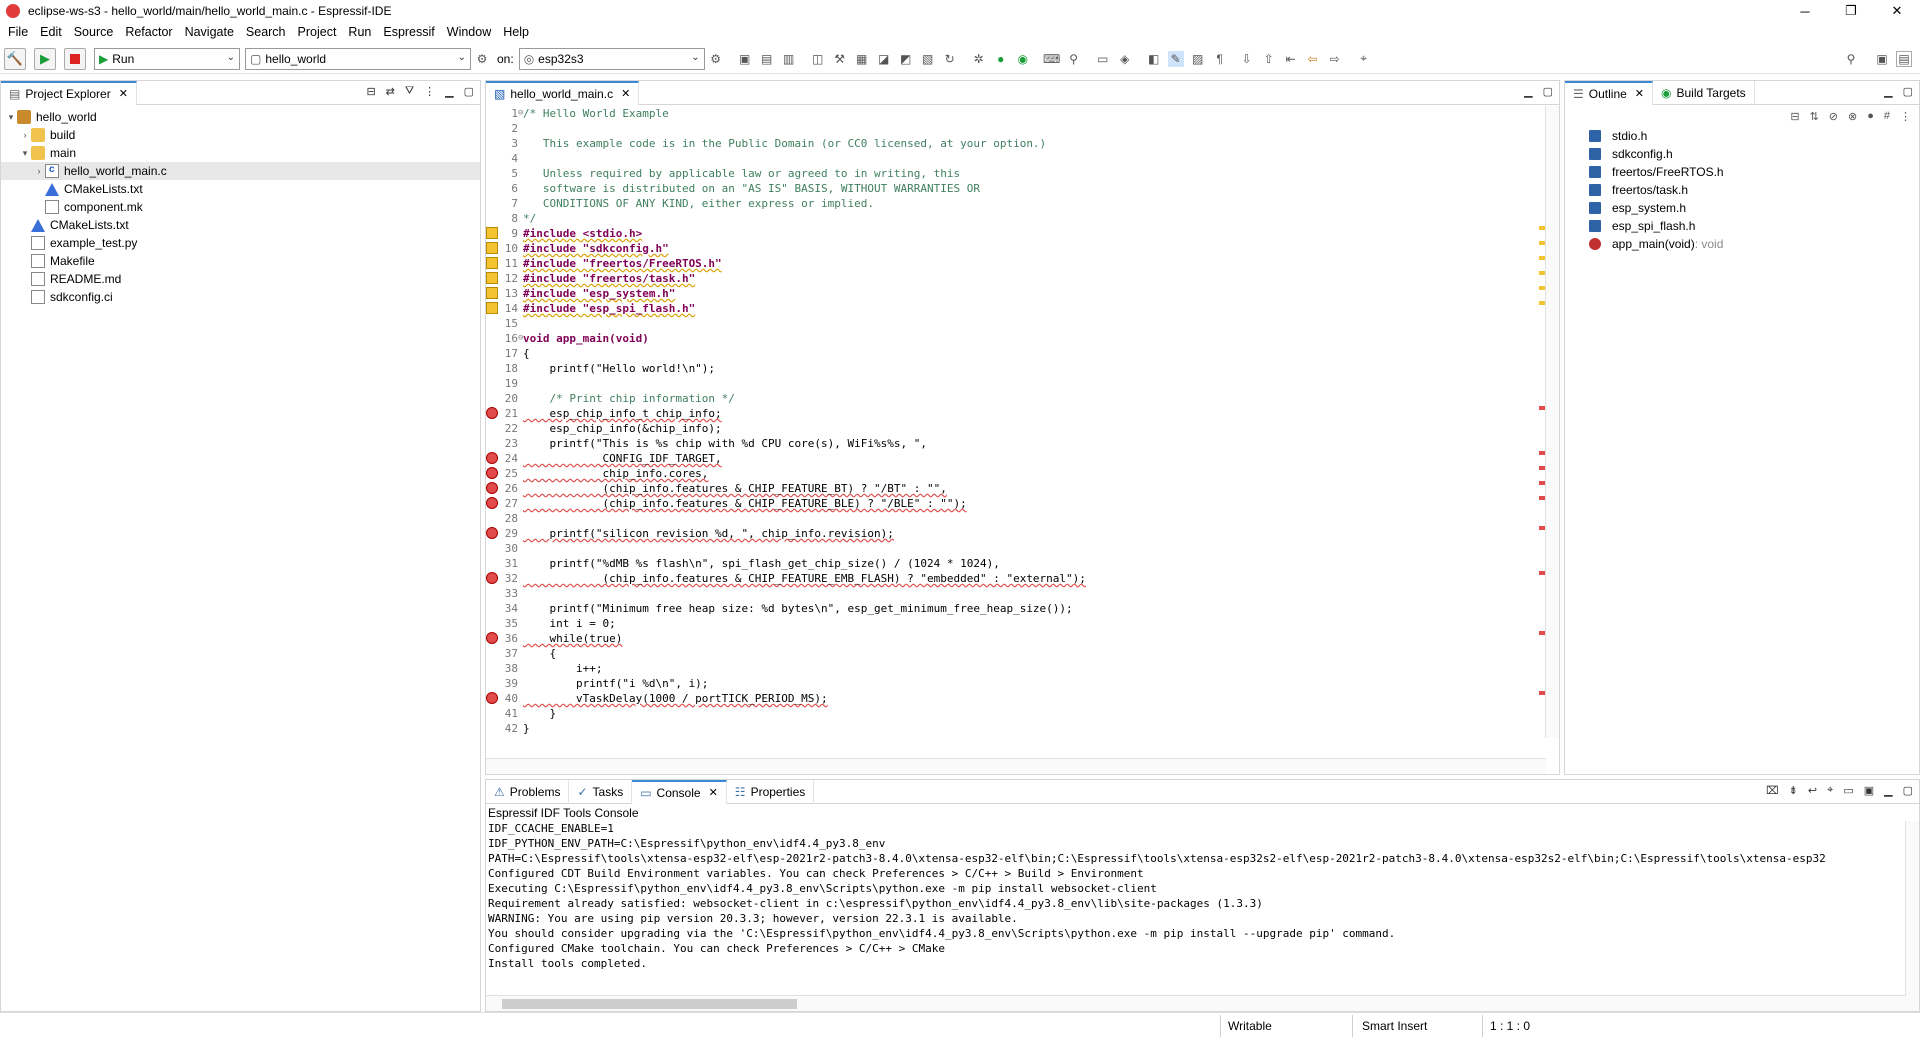  What do you see at coordinates (211, 32) in the screenshot?
I see `menu-navigate: Navigate` at bounding box center [211, 32].